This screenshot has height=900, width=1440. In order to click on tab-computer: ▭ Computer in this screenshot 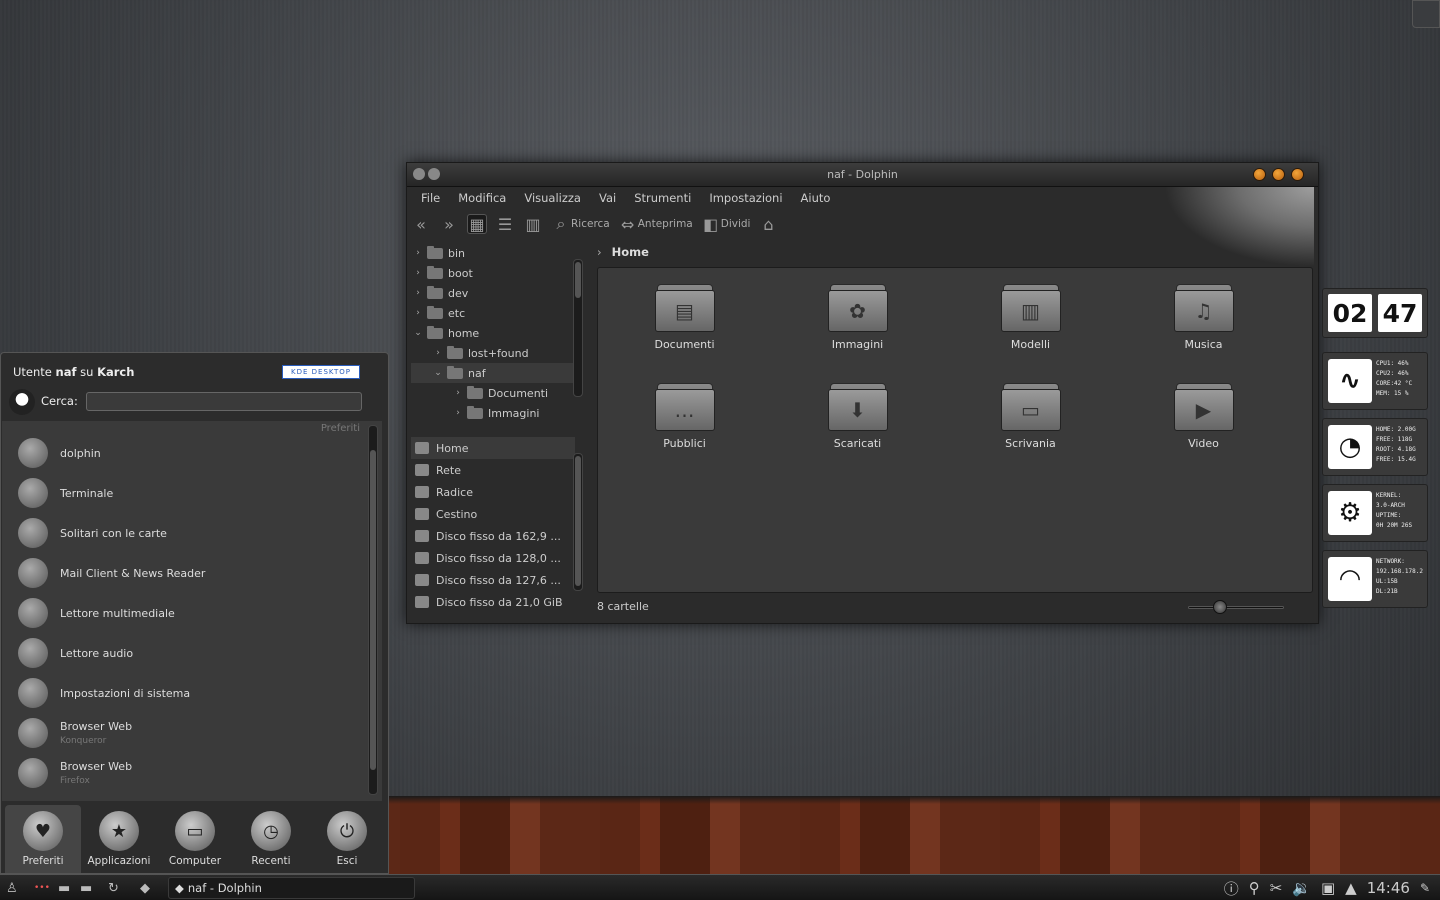, I will do `click(195, 839)`.